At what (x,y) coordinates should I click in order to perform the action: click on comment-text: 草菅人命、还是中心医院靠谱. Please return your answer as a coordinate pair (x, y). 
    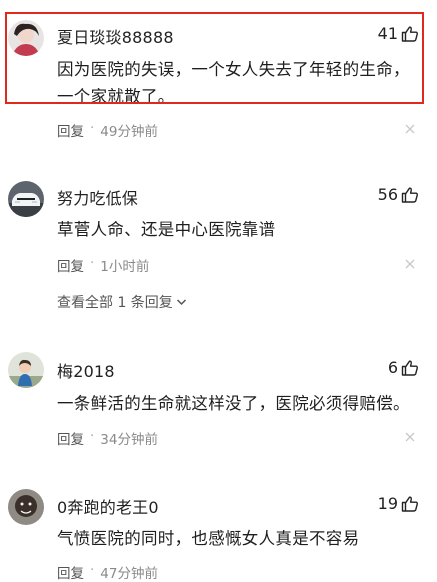
    Looking at the image, I should click on (166, 229).